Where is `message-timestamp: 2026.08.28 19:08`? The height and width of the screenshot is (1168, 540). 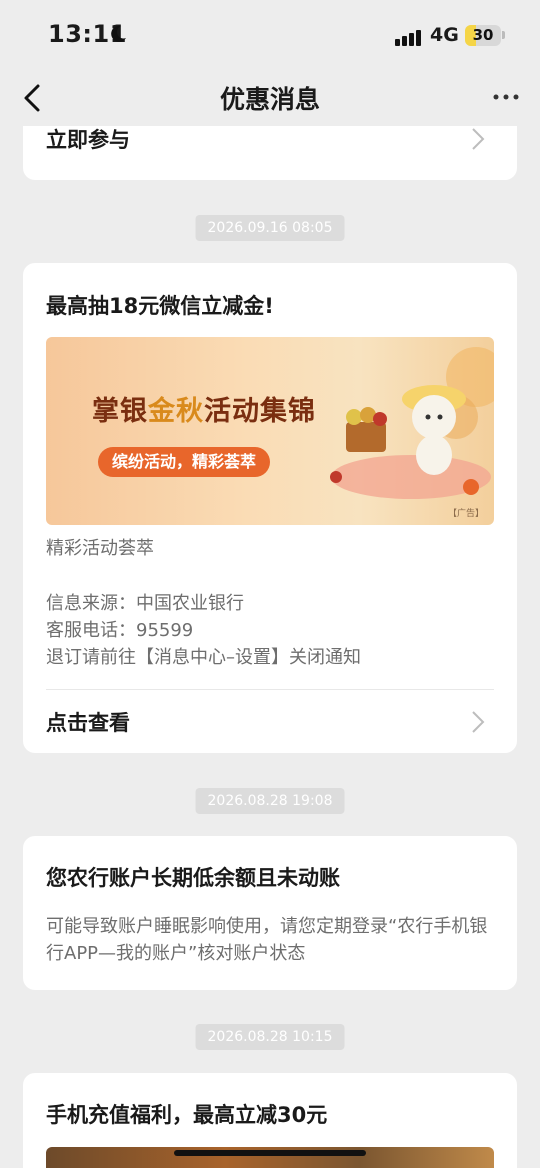 message-timestamp: 2026.08.28 19:08 is located at coordinates (270, 801).